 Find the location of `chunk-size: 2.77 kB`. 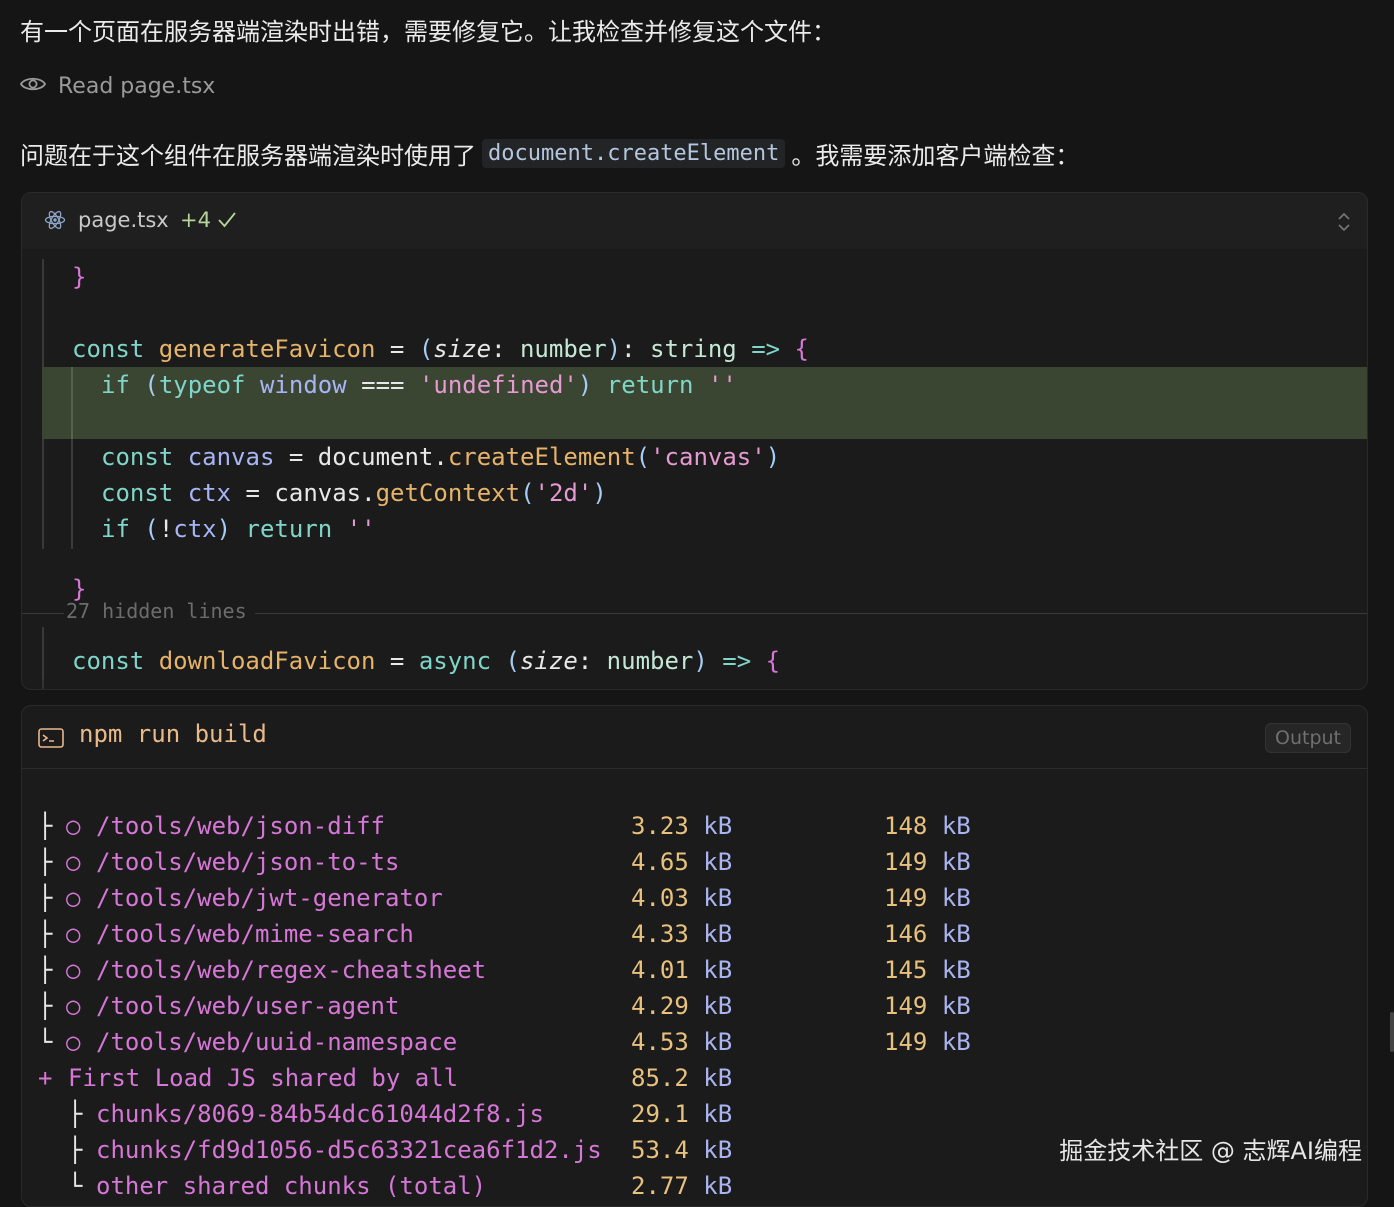

chunk-size: 2.77 kB is located at coordinates (682, 1186).